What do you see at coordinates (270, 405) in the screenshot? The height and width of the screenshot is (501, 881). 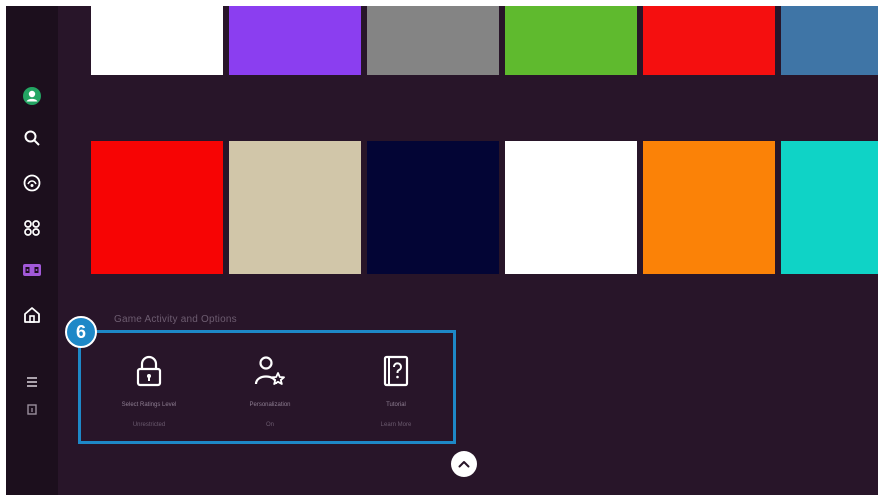 I see `option-label: Personalization` at bounding box center [270, 405].